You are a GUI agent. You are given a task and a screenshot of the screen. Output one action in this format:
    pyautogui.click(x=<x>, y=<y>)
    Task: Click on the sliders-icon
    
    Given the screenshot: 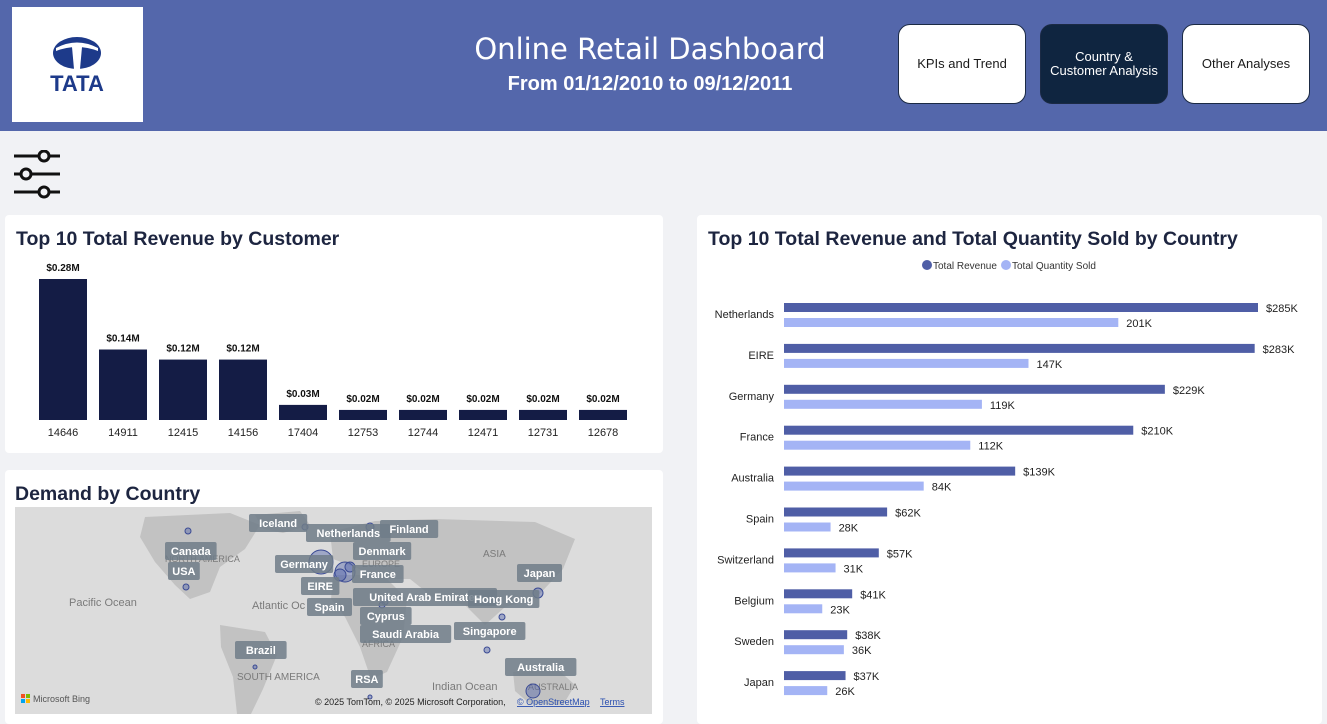 What is the action you would take?
    pyautogui.click(x=37, y=175)
    